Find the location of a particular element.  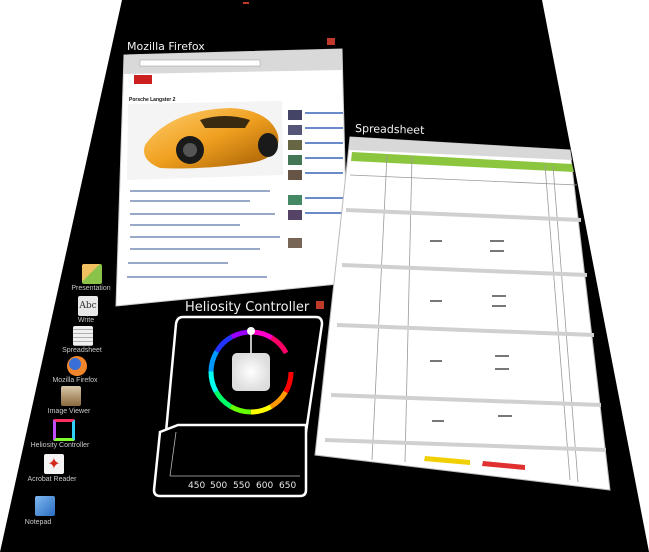

dock-item-label: Acrobat Reader is located at coordinates (52, 479).